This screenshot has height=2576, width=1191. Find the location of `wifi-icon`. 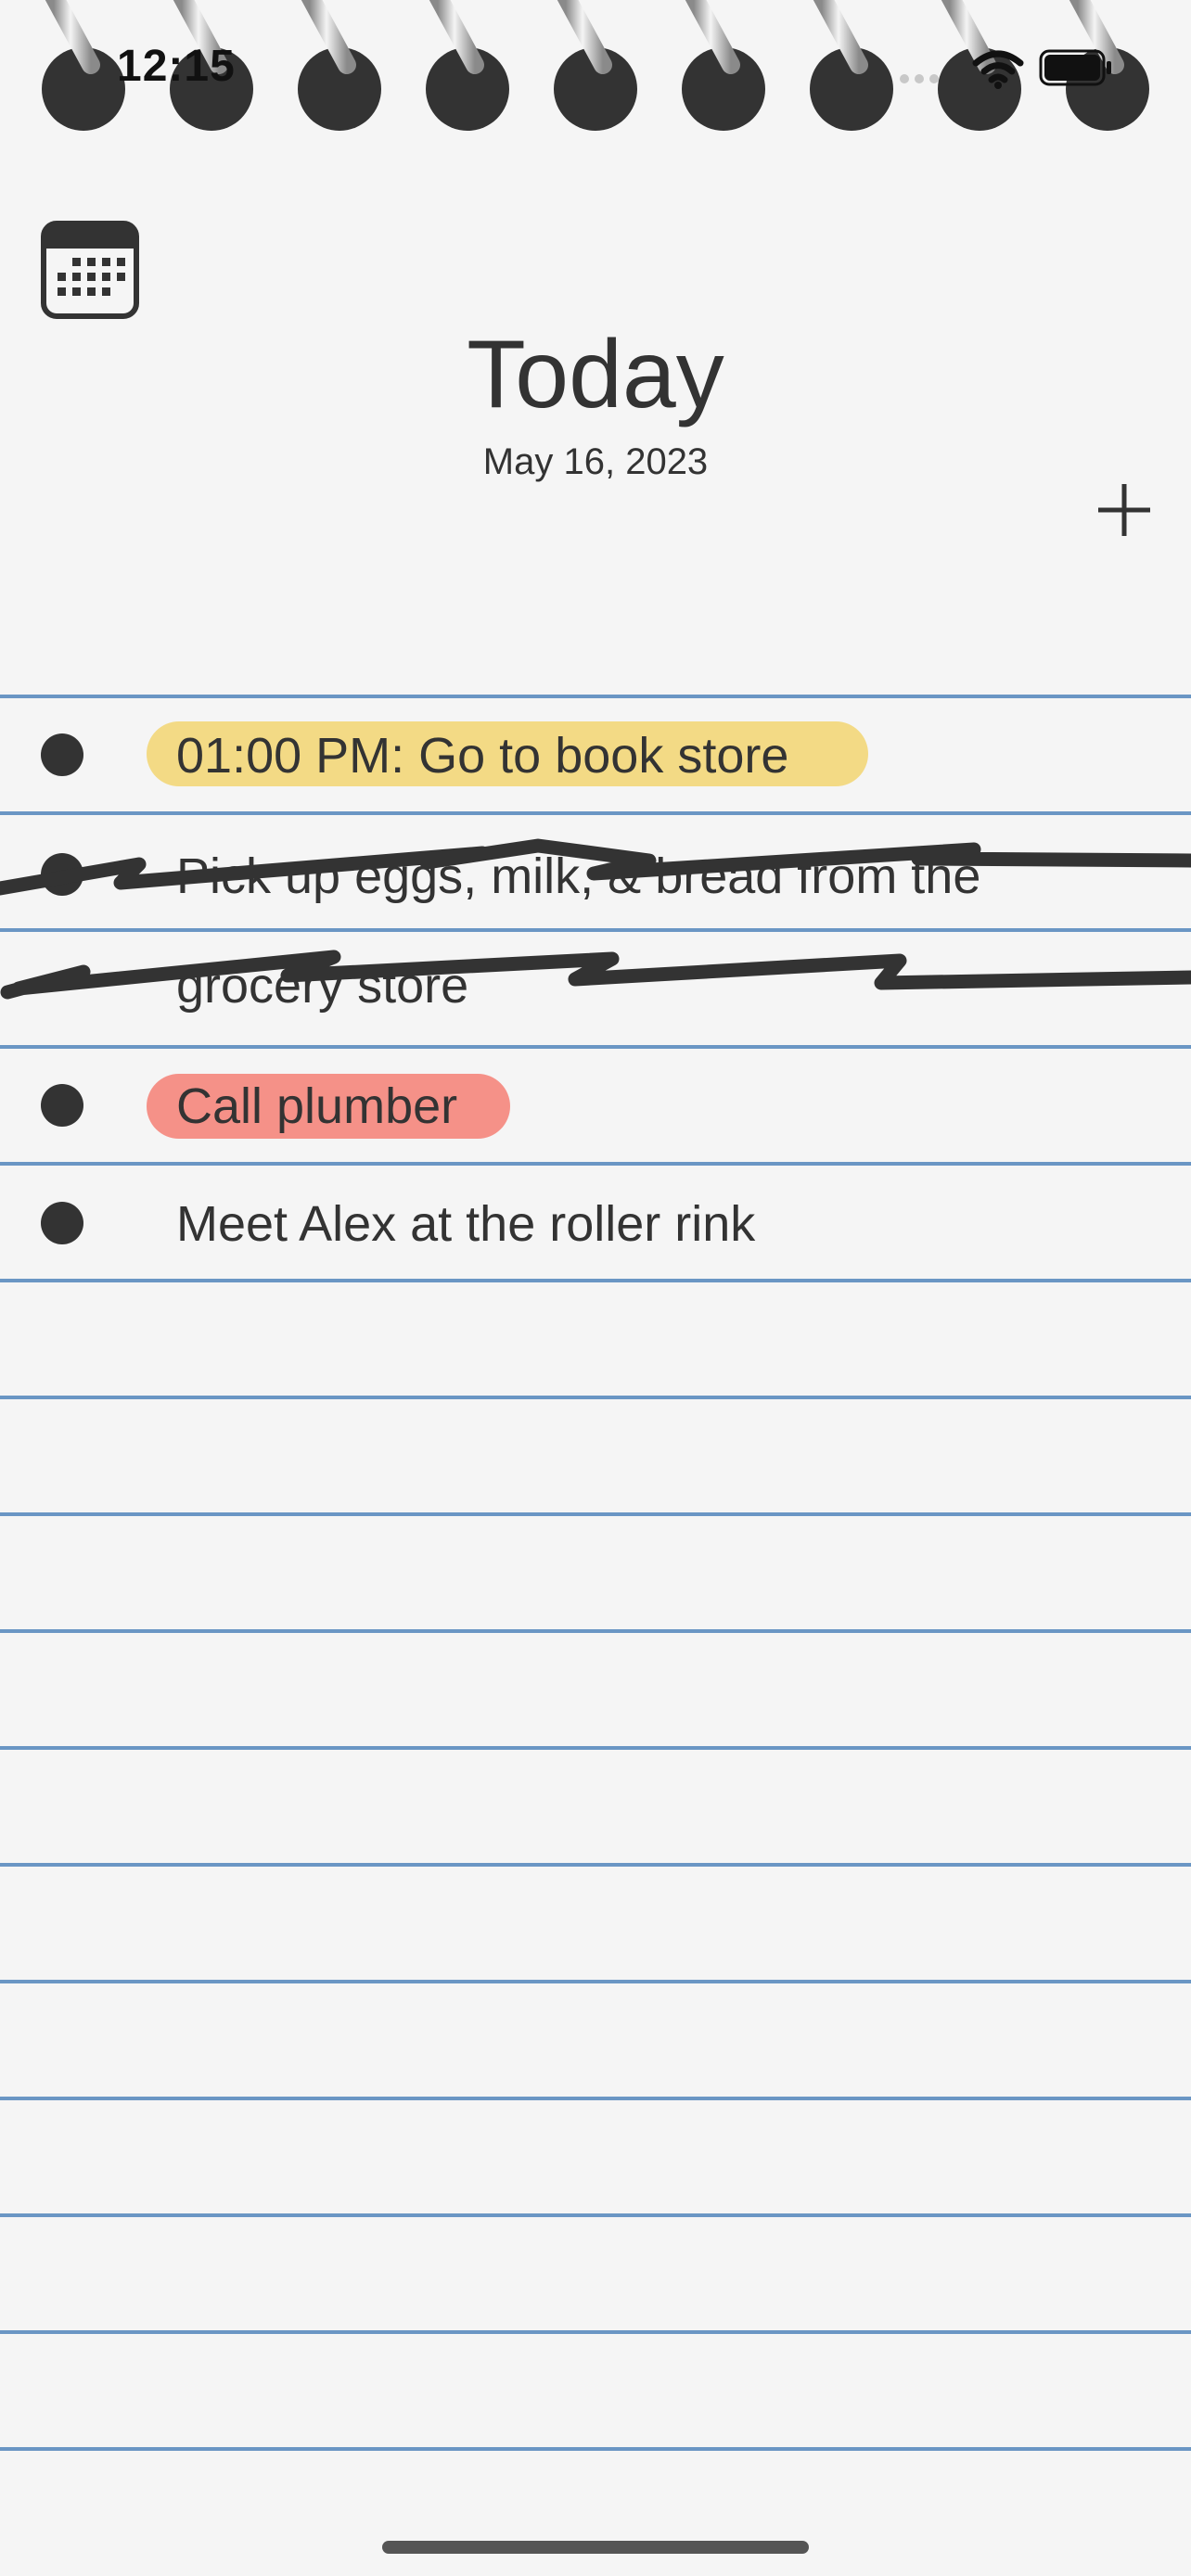

wifi-icon is located at coordinates (998, 69).